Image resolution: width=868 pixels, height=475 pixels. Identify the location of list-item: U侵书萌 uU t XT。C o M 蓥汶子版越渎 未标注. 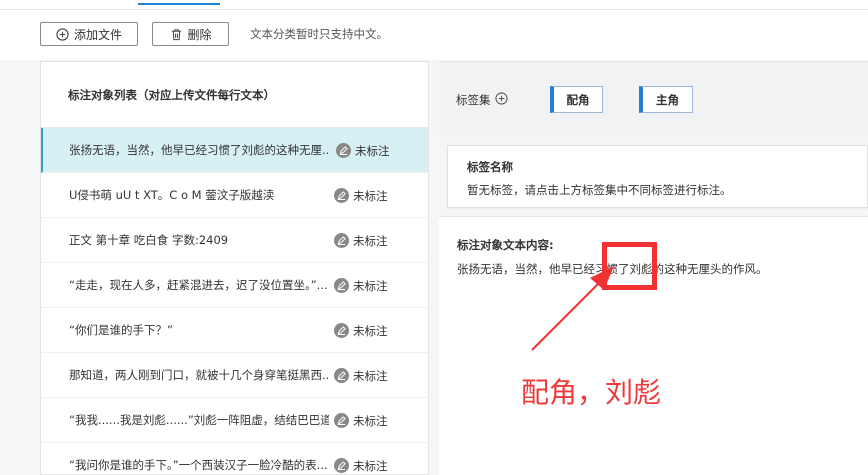
(234, 195).